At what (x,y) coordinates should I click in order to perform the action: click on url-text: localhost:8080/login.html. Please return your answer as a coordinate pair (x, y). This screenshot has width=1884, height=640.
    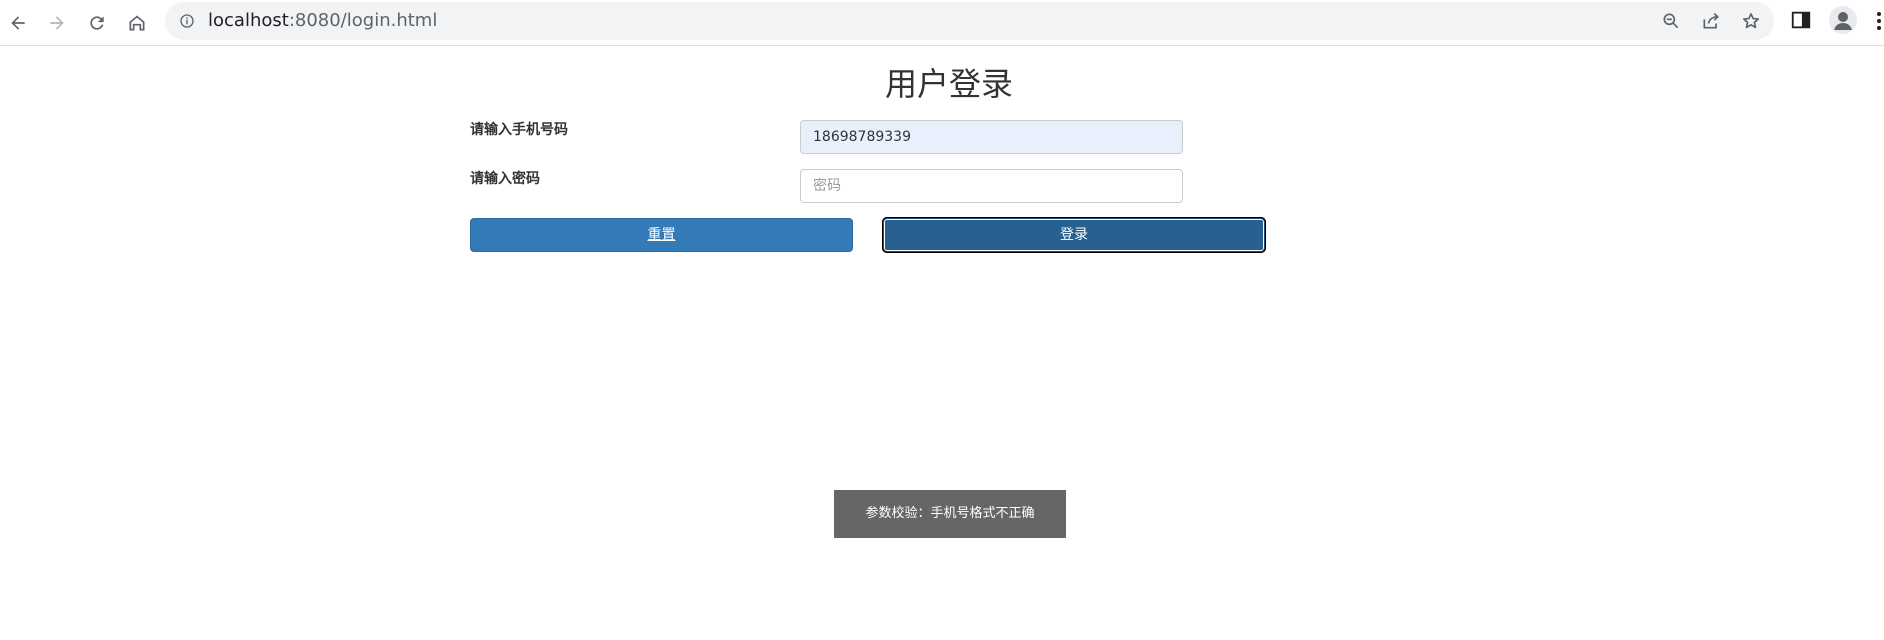
    Looking at the image, I should click on (322, 21).